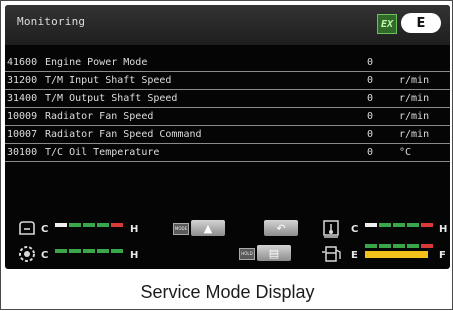 This screenshot has height=311, width=453. Describe the element at coordinates (22, 62) in the screenshot. I see `item-code: 41600` at that location.